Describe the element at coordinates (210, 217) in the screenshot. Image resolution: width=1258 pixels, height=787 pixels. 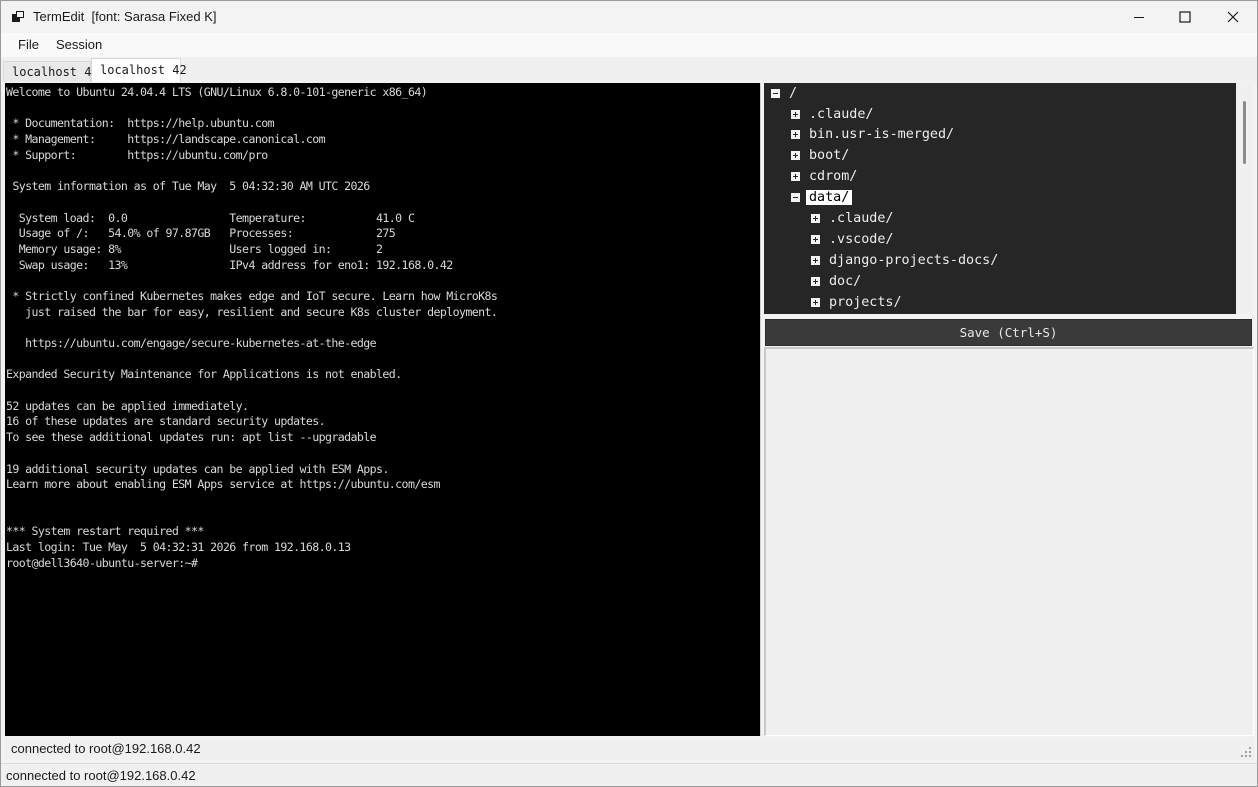
I see `terminal-line: System load: 0.0 Temperature: 41.0 C` at that location.